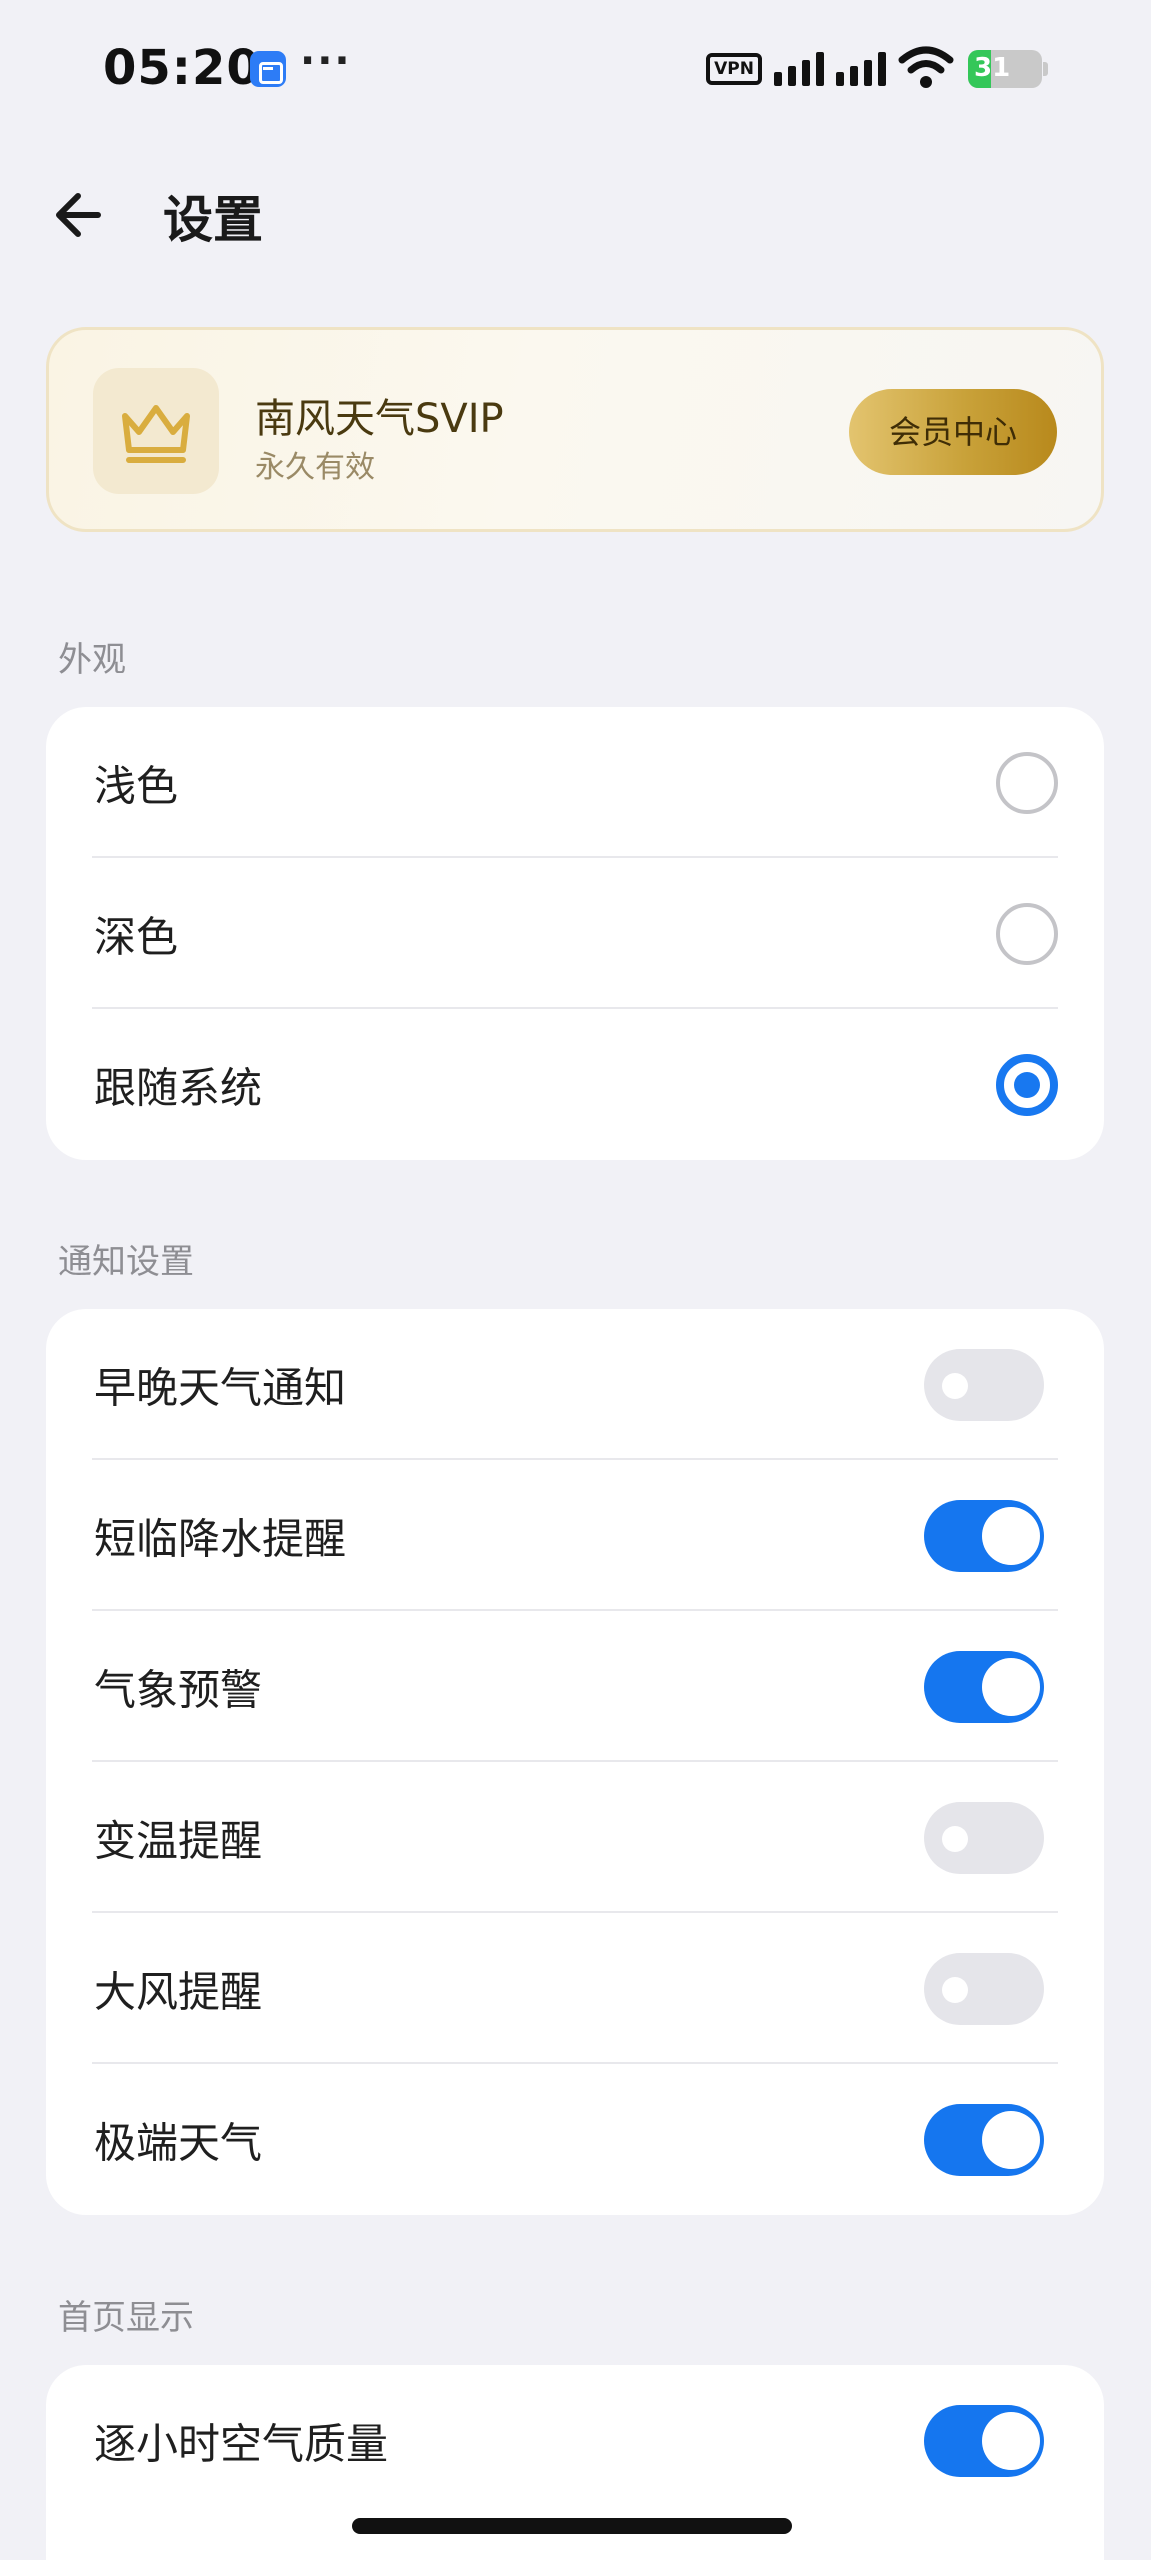  I want to click on signal-icon, so click(830, 68).